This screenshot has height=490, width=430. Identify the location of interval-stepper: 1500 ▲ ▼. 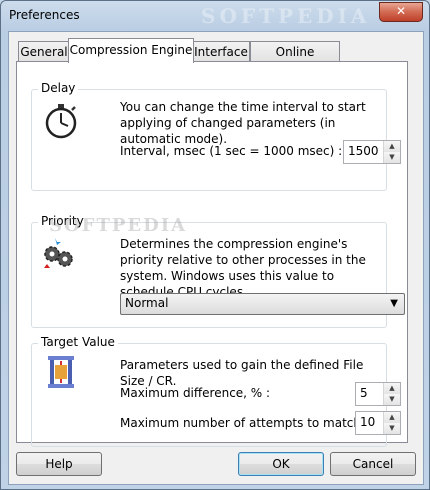
(372, 152).